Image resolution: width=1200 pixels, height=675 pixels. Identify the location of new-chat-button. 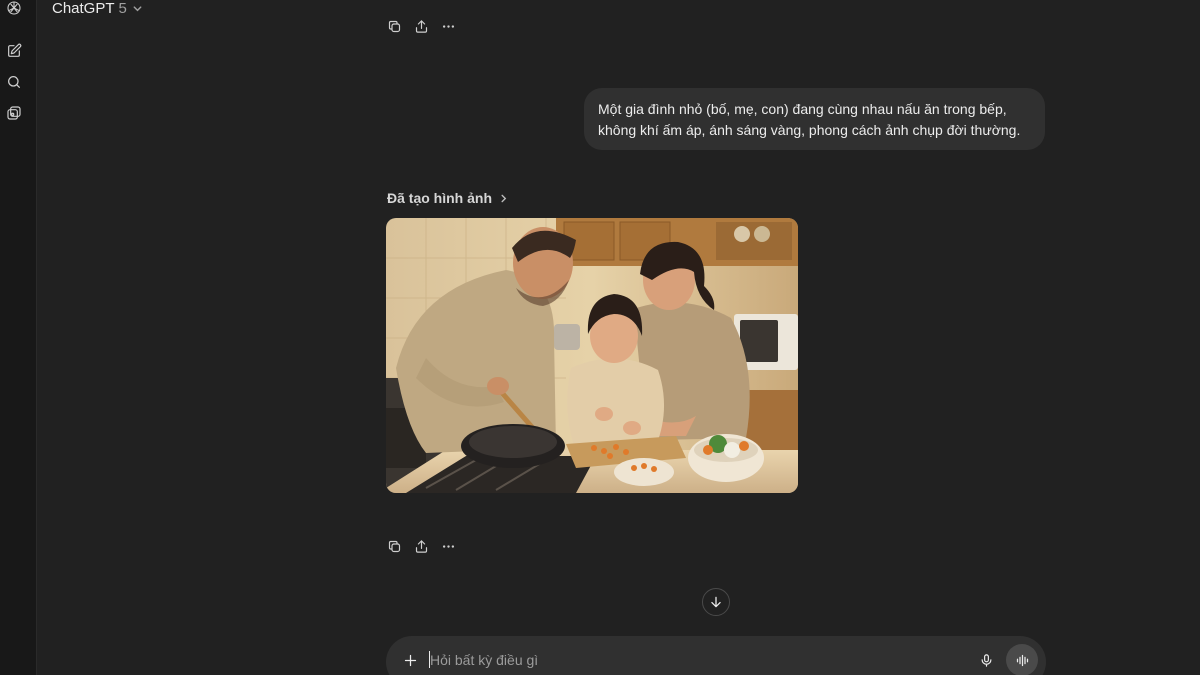
(14, 51).